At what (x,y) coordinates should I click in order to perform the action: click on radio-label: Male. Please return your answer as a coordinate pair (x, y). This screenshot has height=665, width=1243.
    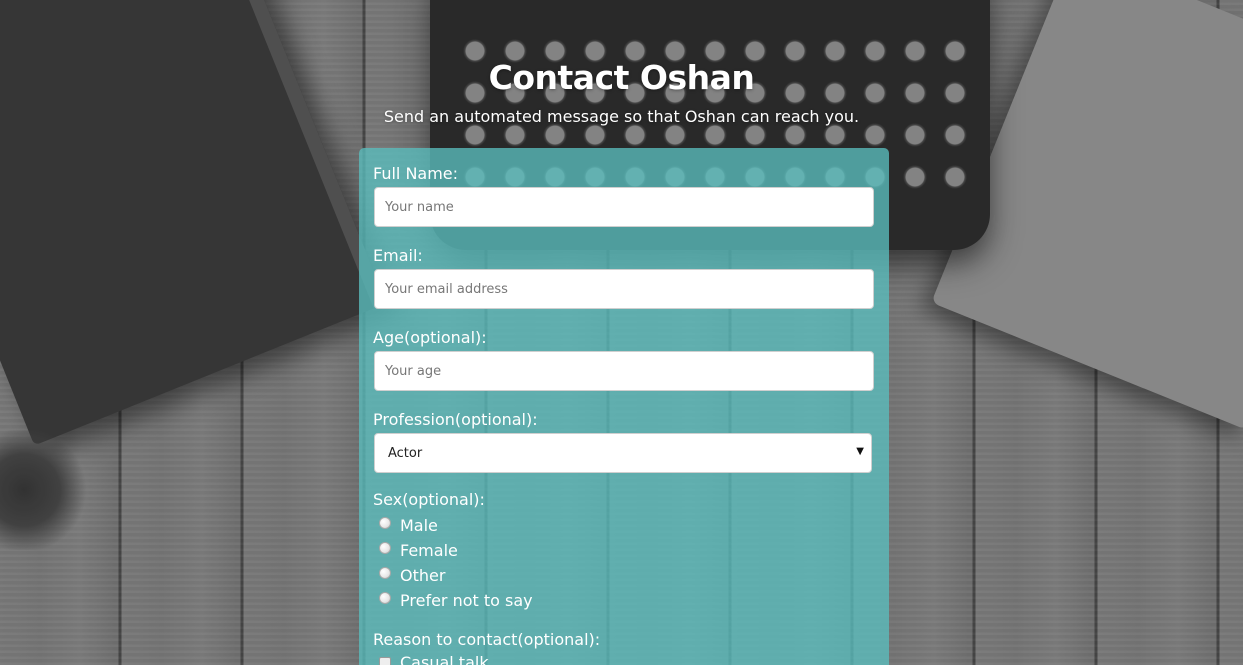
    Looking at the image, I should click on (419, 525).